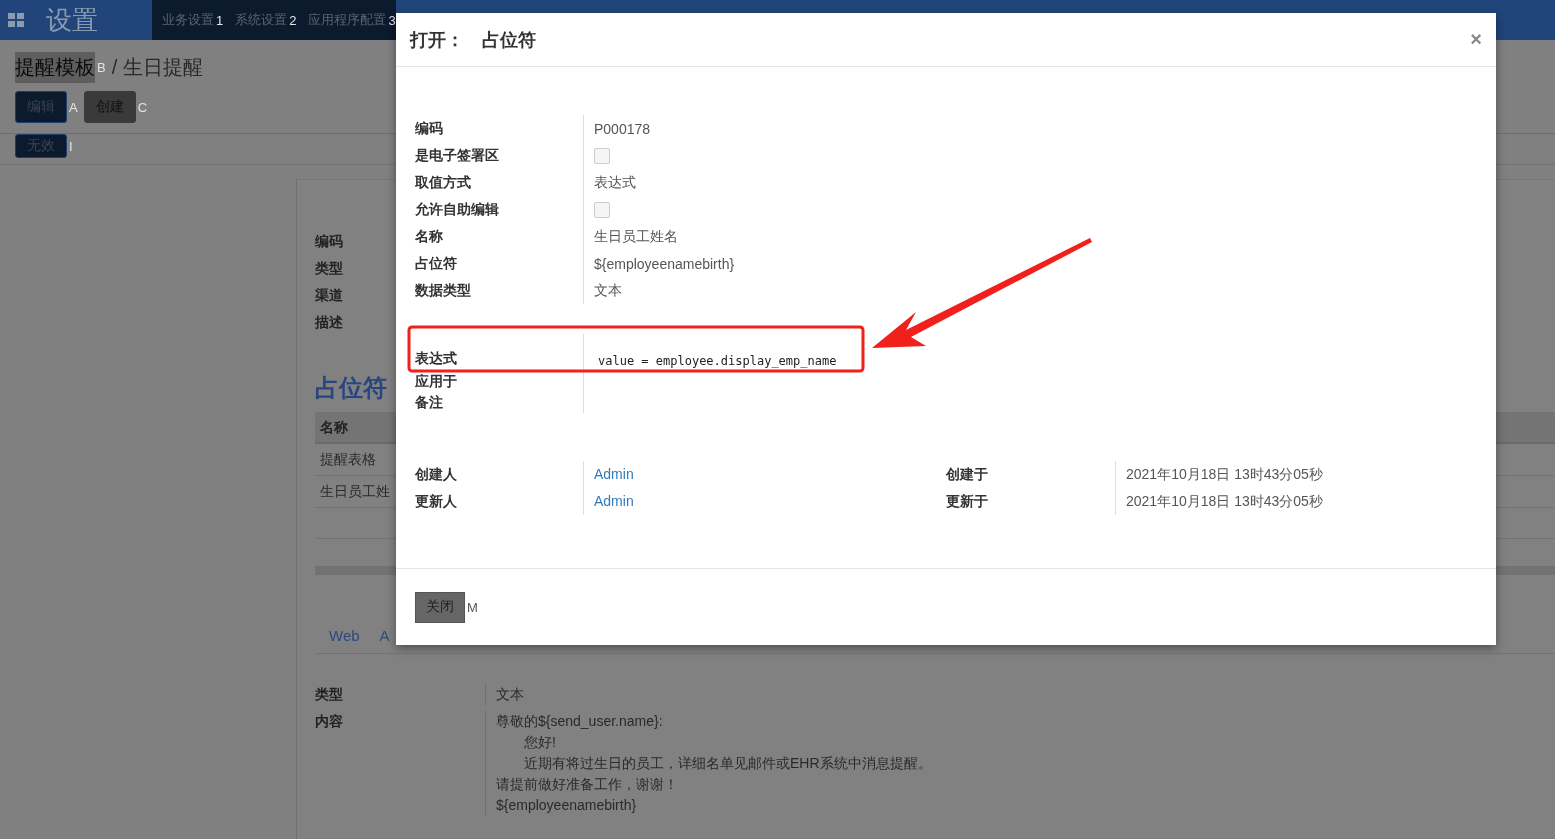 This screenshot has width=1555, height=839. What do you see at coordinates (329, 721) in the screenshot?
I see `field-label: 内容` at bounding box center [329, 721].